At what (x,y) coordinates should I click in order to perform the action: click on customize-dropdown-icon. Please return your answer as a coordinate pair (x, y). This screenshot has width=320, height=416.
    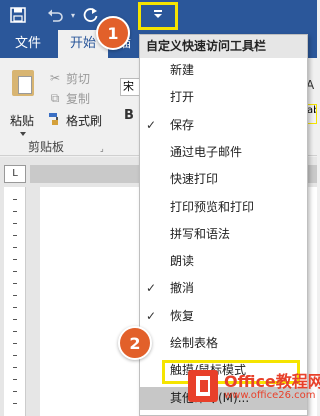
    Looking at the image, I should click on (158, 16).